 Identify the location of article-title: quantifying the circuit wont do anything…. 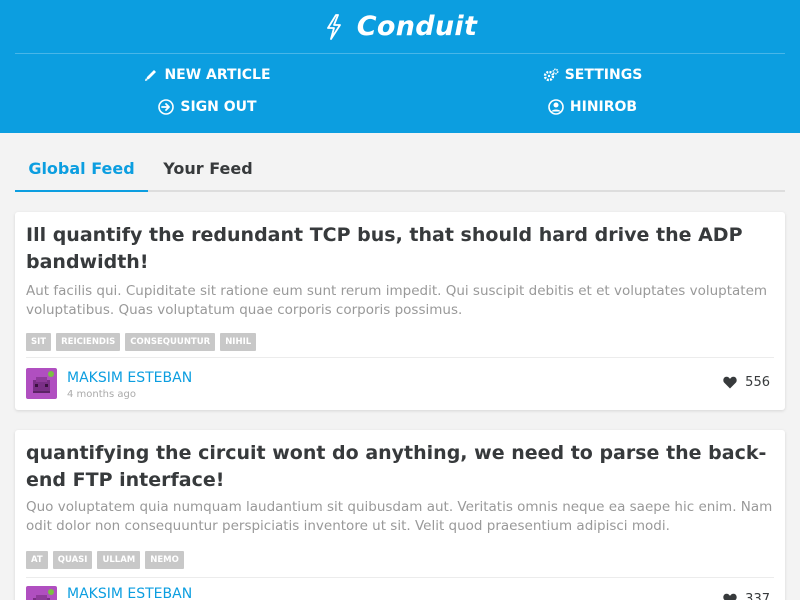
(398, 467).